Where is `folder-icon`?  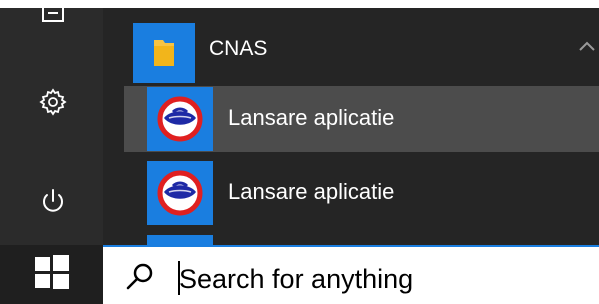 folder-icon is located at coordinates (164, 53).